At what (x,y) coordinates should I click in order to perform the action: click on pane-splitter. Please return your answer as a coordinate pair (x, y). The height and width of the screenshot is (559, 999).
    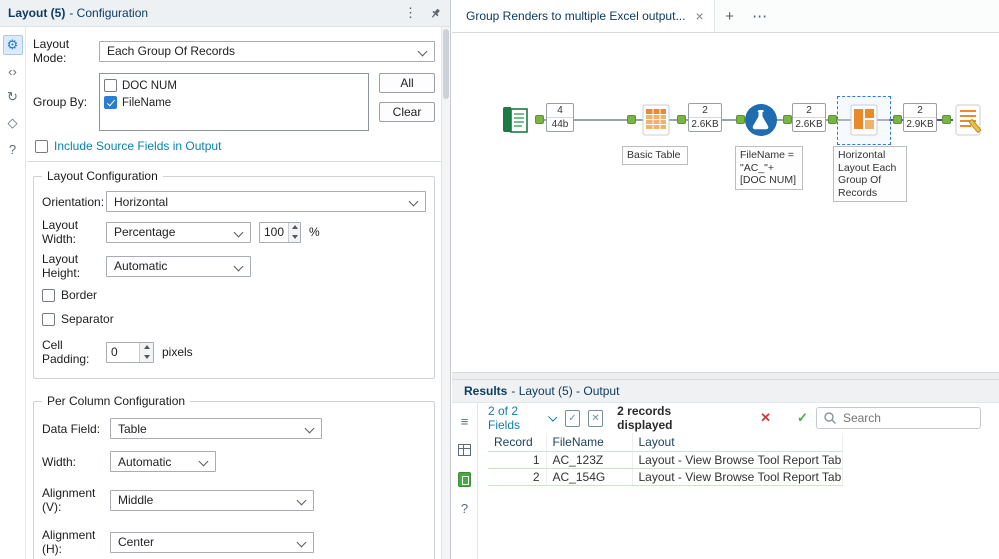
    Looking at the image, I should click on (725, 376).